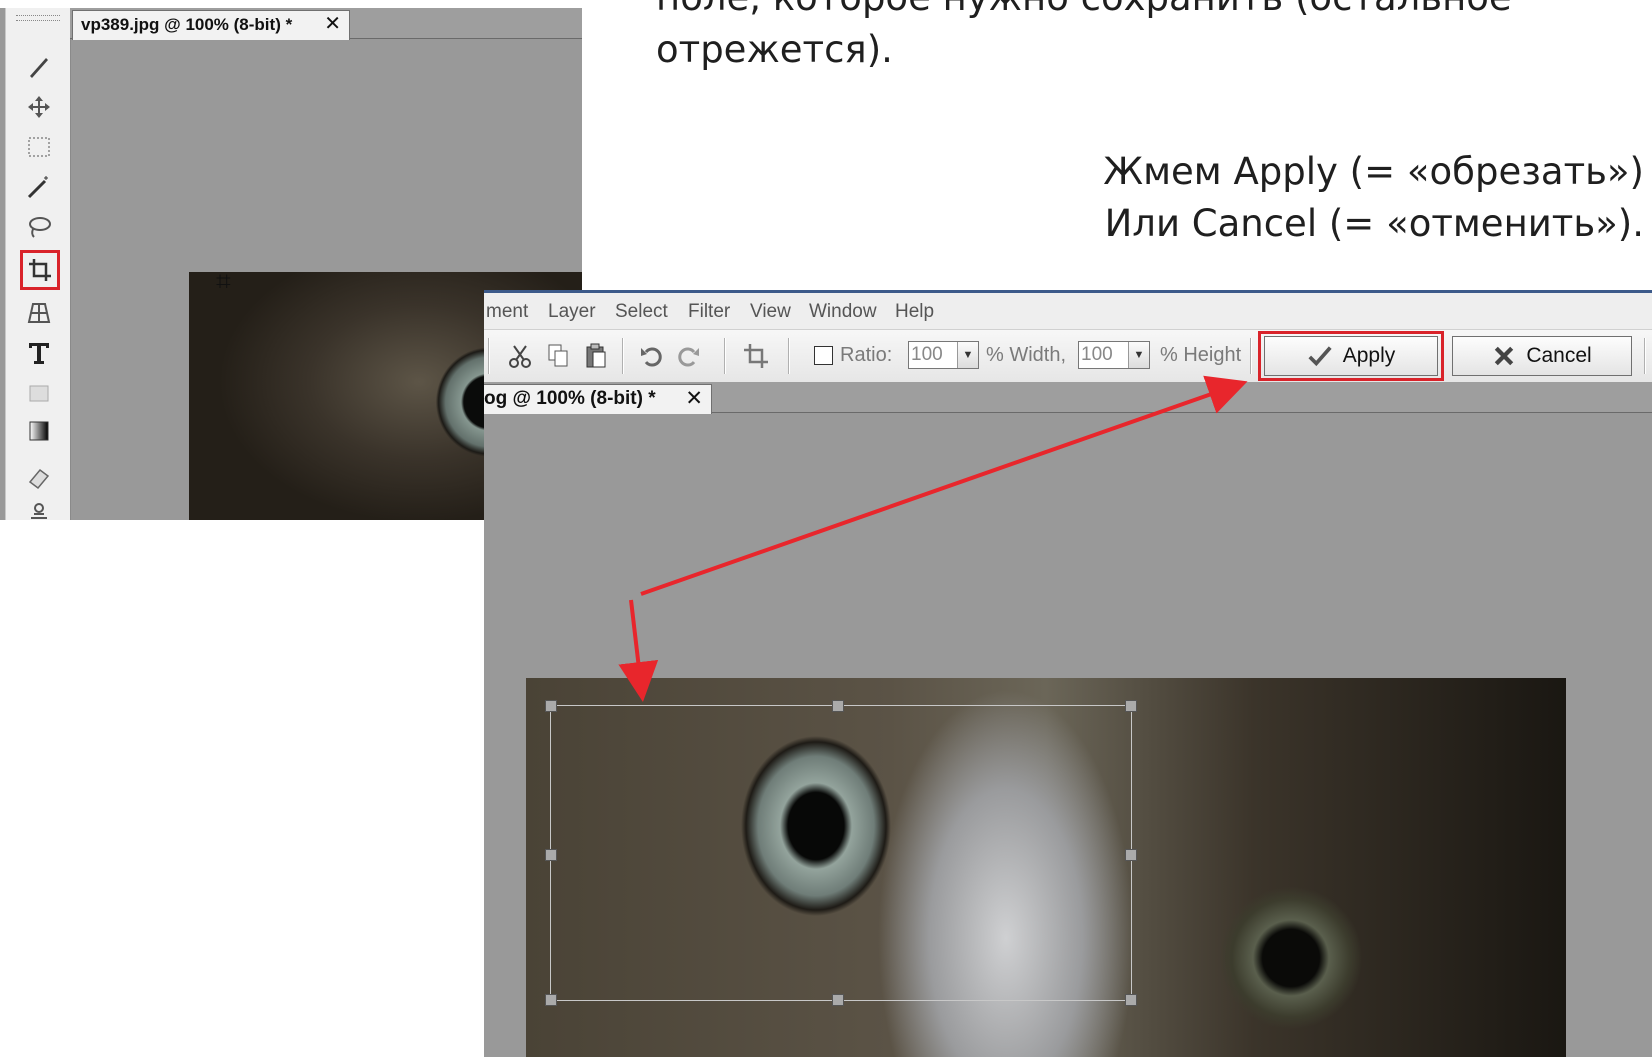 The image size is (1652, 1057). What do you see at coordinates (1097, 354) in the screenshot?
I see `height-value: 100` at bounding box center [1097, 354].